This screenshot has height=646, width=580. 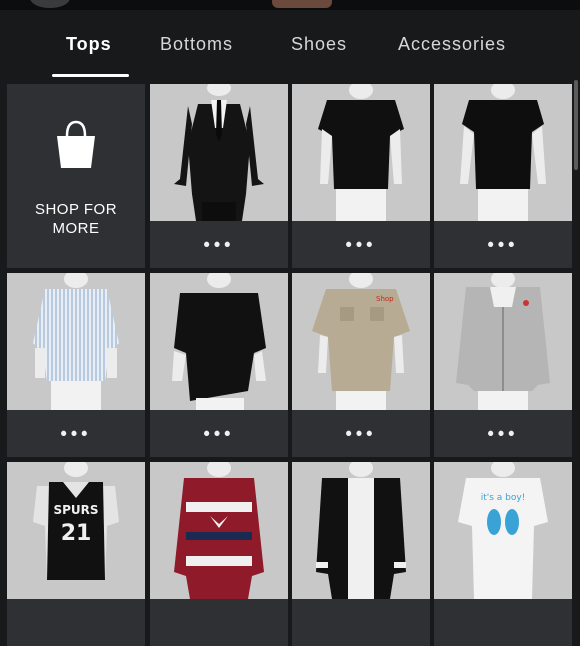 What do you see at coordinates (76, 144) in the screenshot?
I see `shopping-bag-icon` at bounding box center [76, 144].